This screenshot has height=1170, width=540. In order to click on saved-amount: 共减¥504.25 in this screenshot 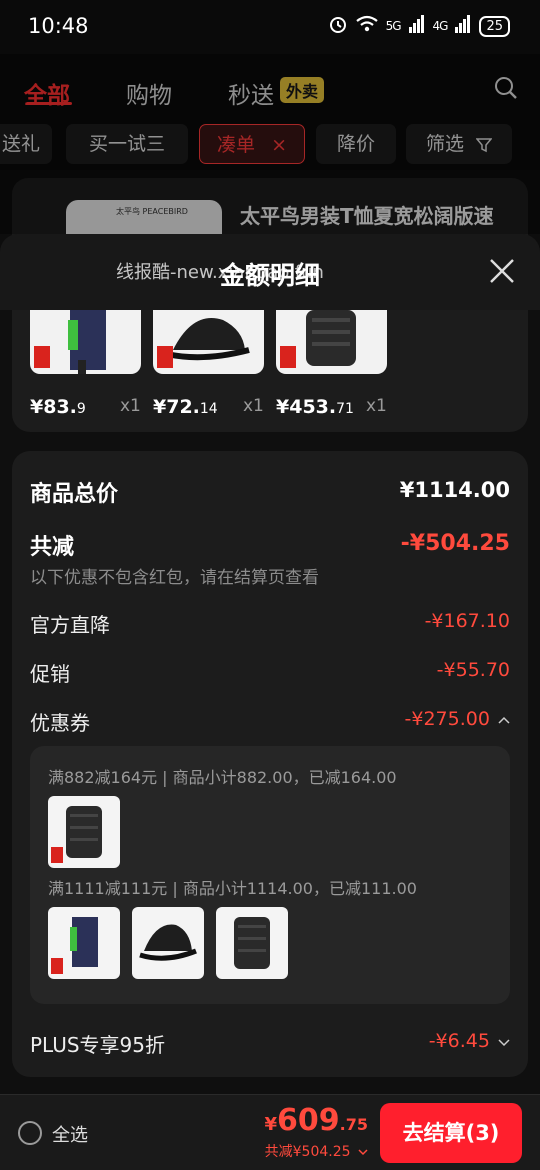, I will do `click(307, 1152)`.